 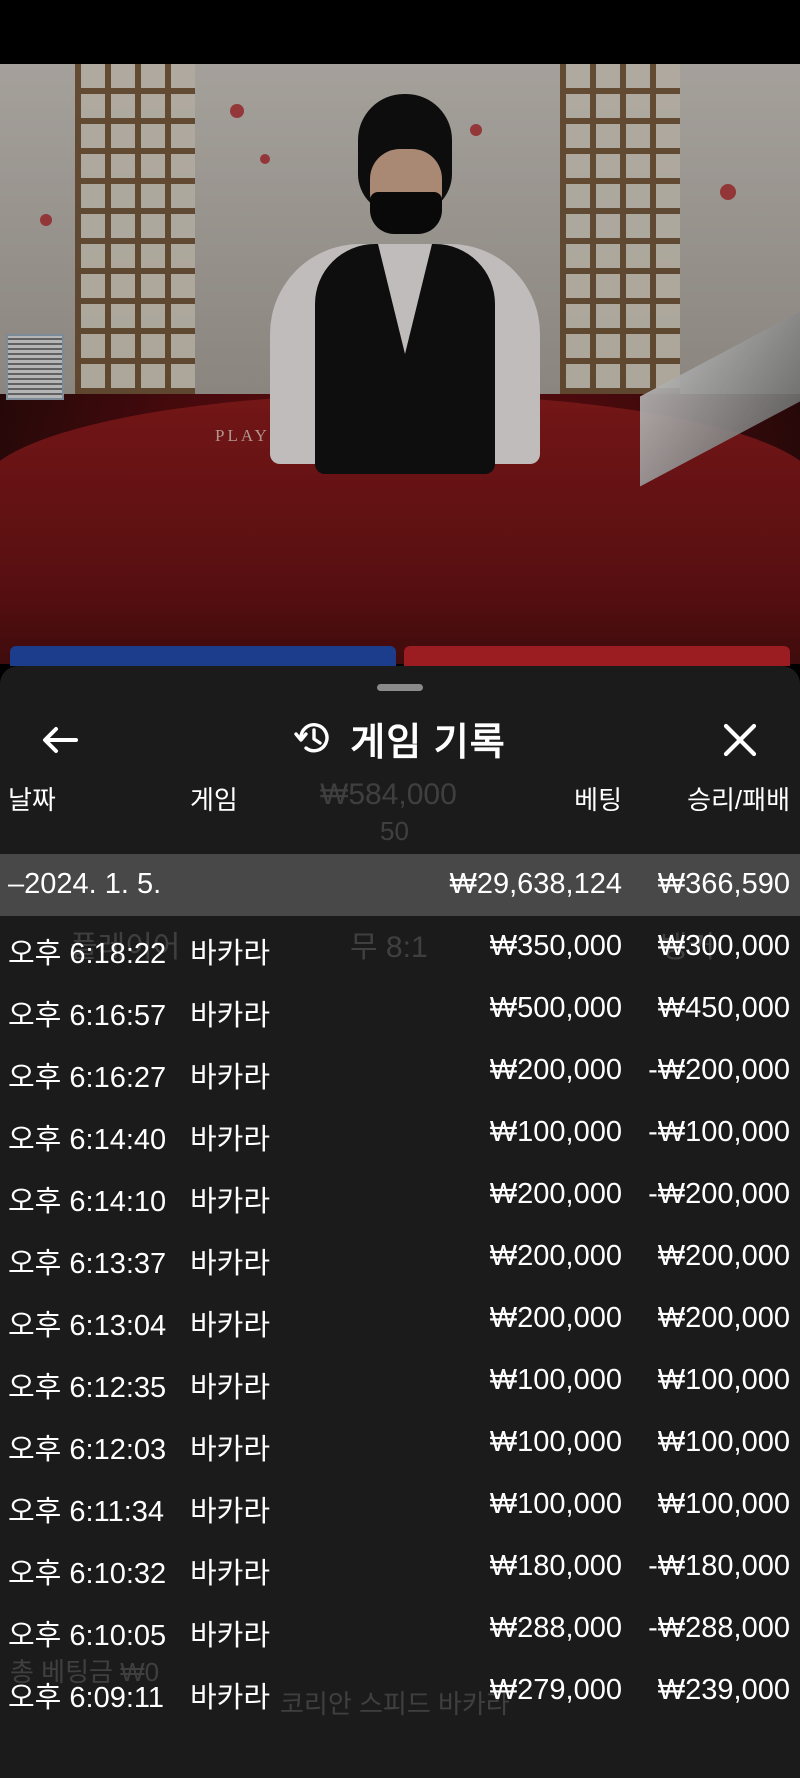 What do you see at coordinates (87, 954) in the screenshot?
I see `row-time: 오후 6:18:22` at bounding box center [87, 954].